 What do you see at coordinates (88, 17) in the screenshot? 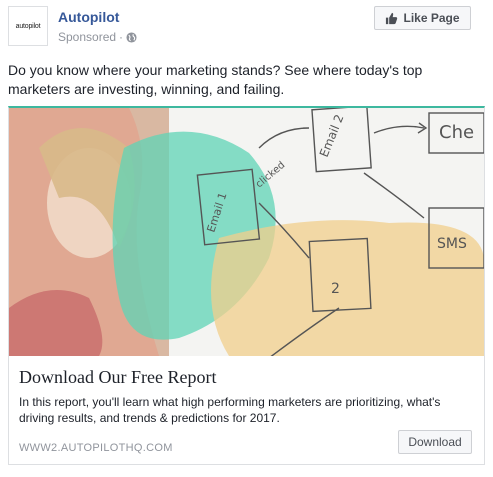
I see `page-name-link: Autopilot` at bounding box center [88, 17].